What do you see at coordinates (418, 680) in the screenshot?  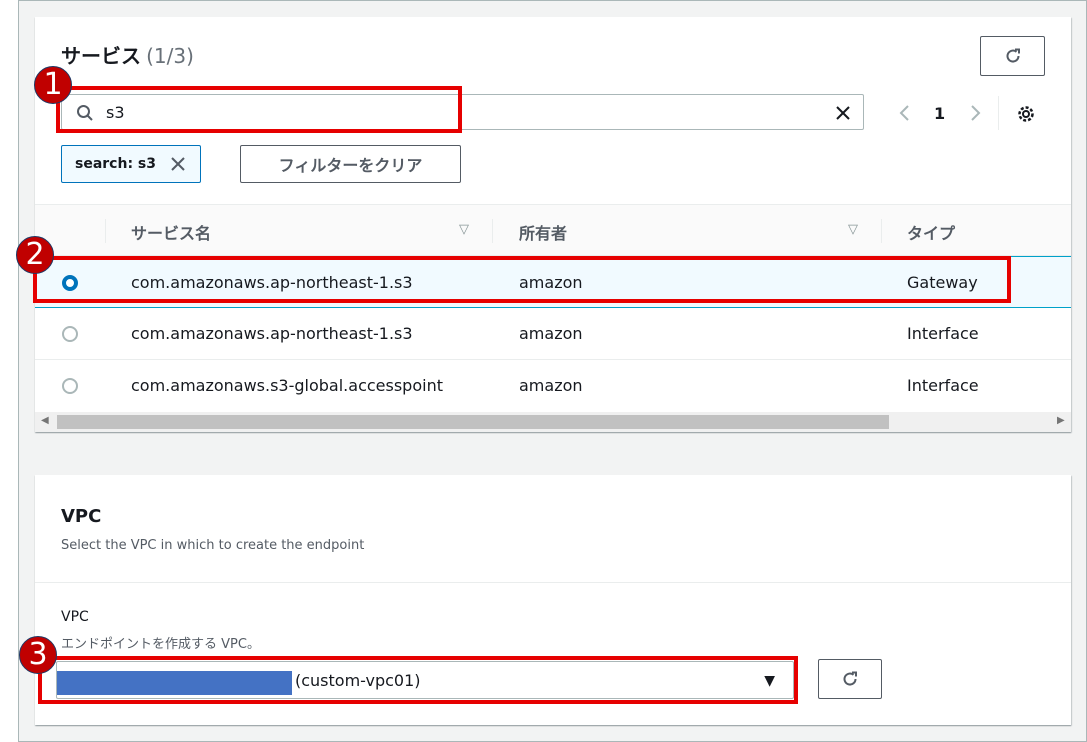 I see `annotation-box-vpc` at bounding box center [418, 680].